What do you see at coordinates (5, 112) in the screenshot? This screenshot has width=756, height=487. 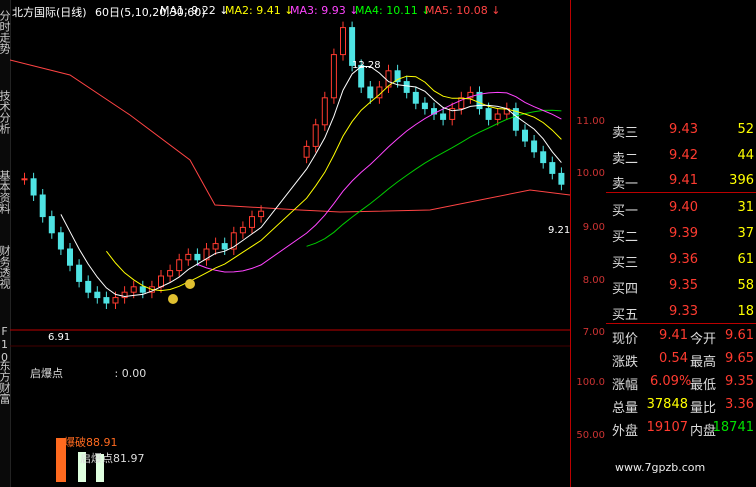 I see `tab-technical: 技术分析` at bounding box center [5, 112].